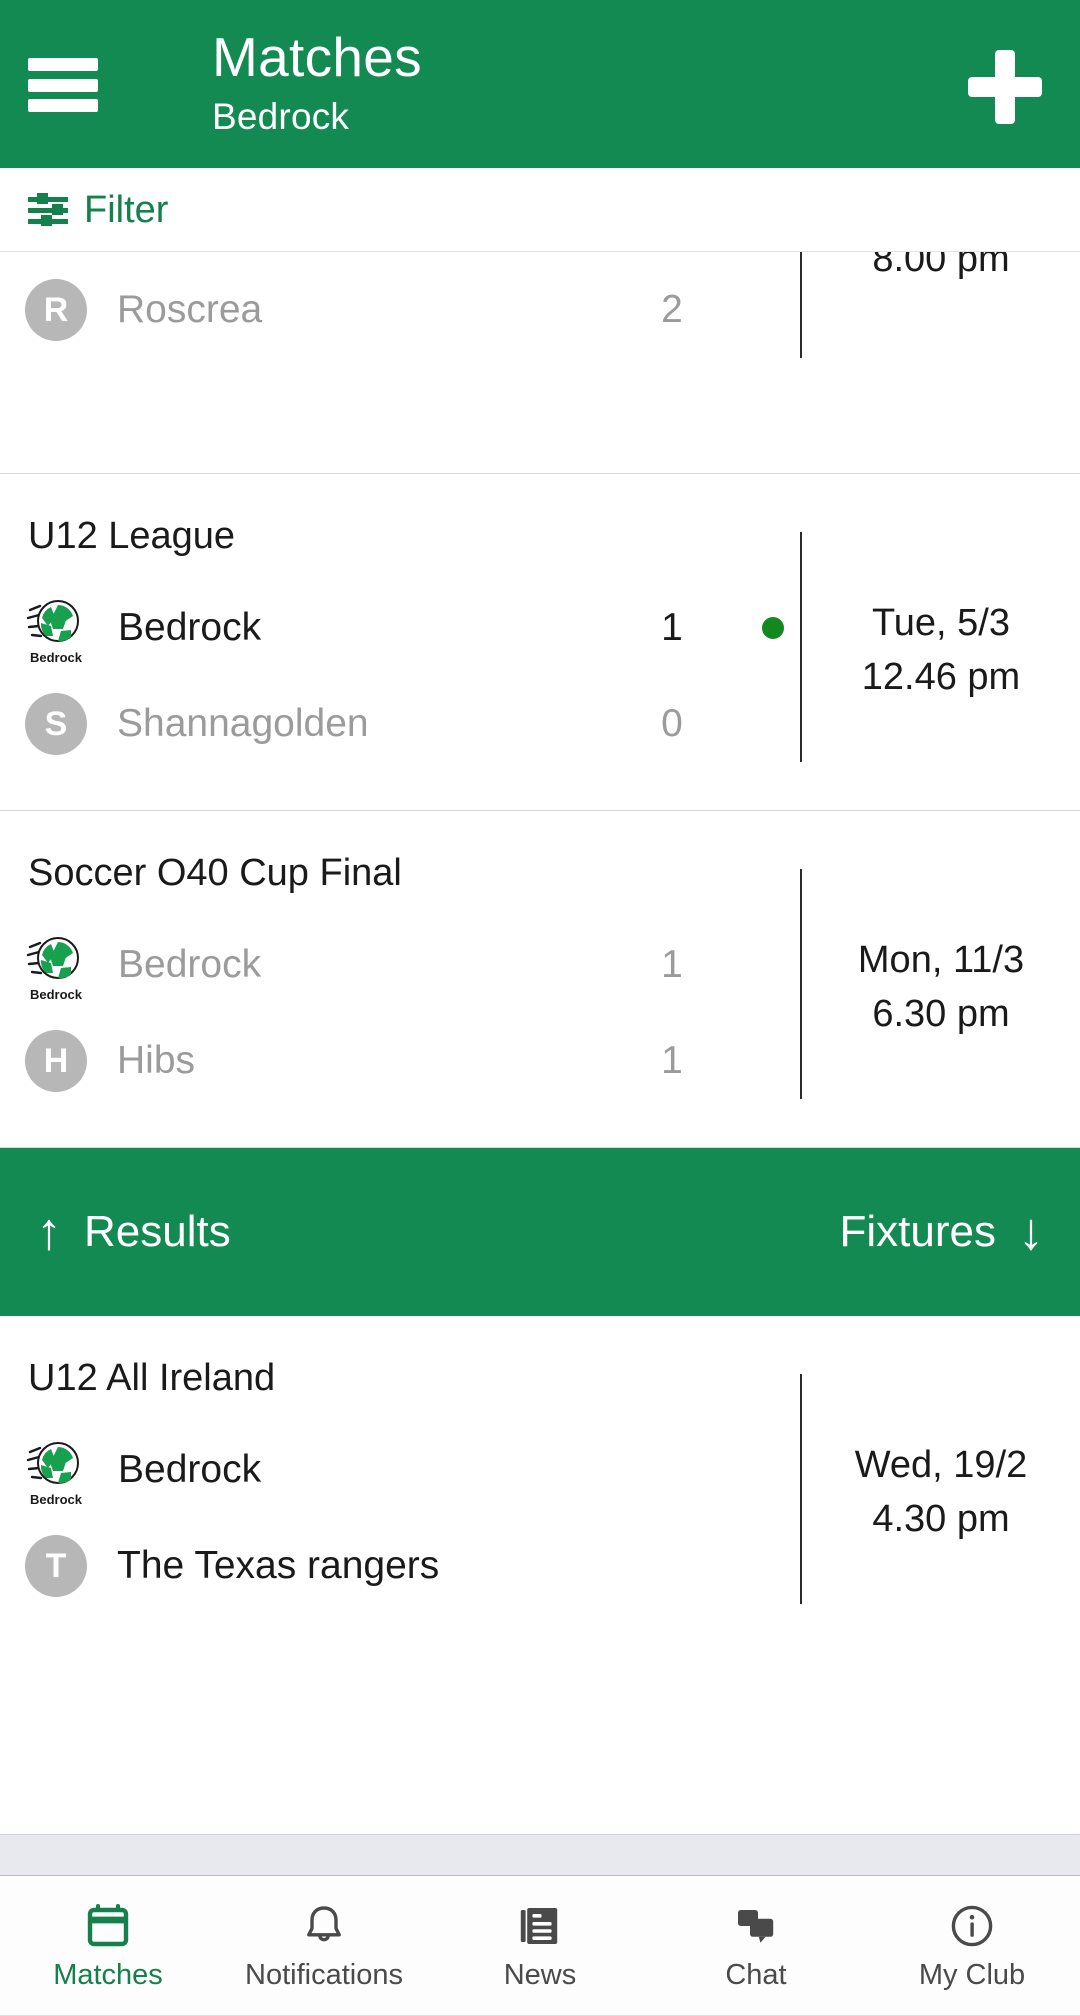 The image size is (1080, 2016). I want to click on header-titles: Matches Bedrock, so click(317, 83).